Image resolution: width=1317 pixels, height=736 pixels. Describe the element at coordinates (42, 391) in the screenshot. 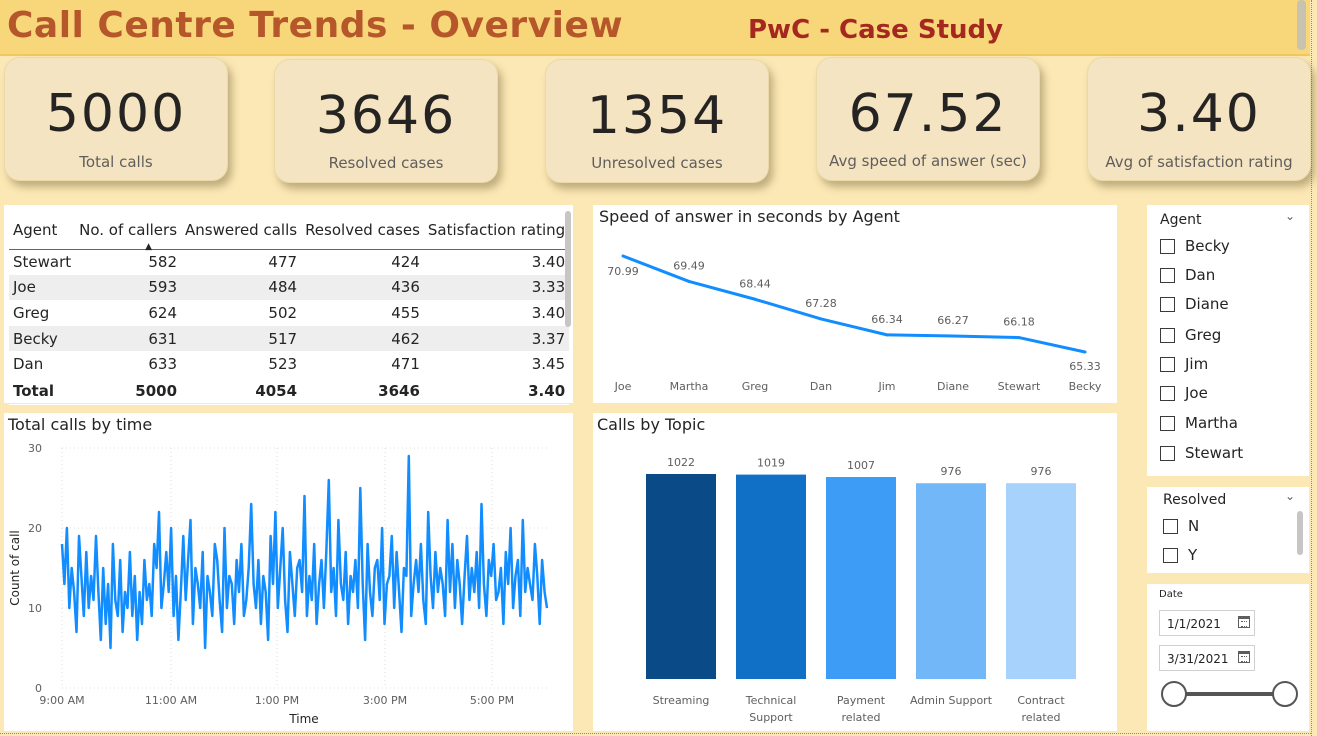

I see `table-cell: Total` at that location.